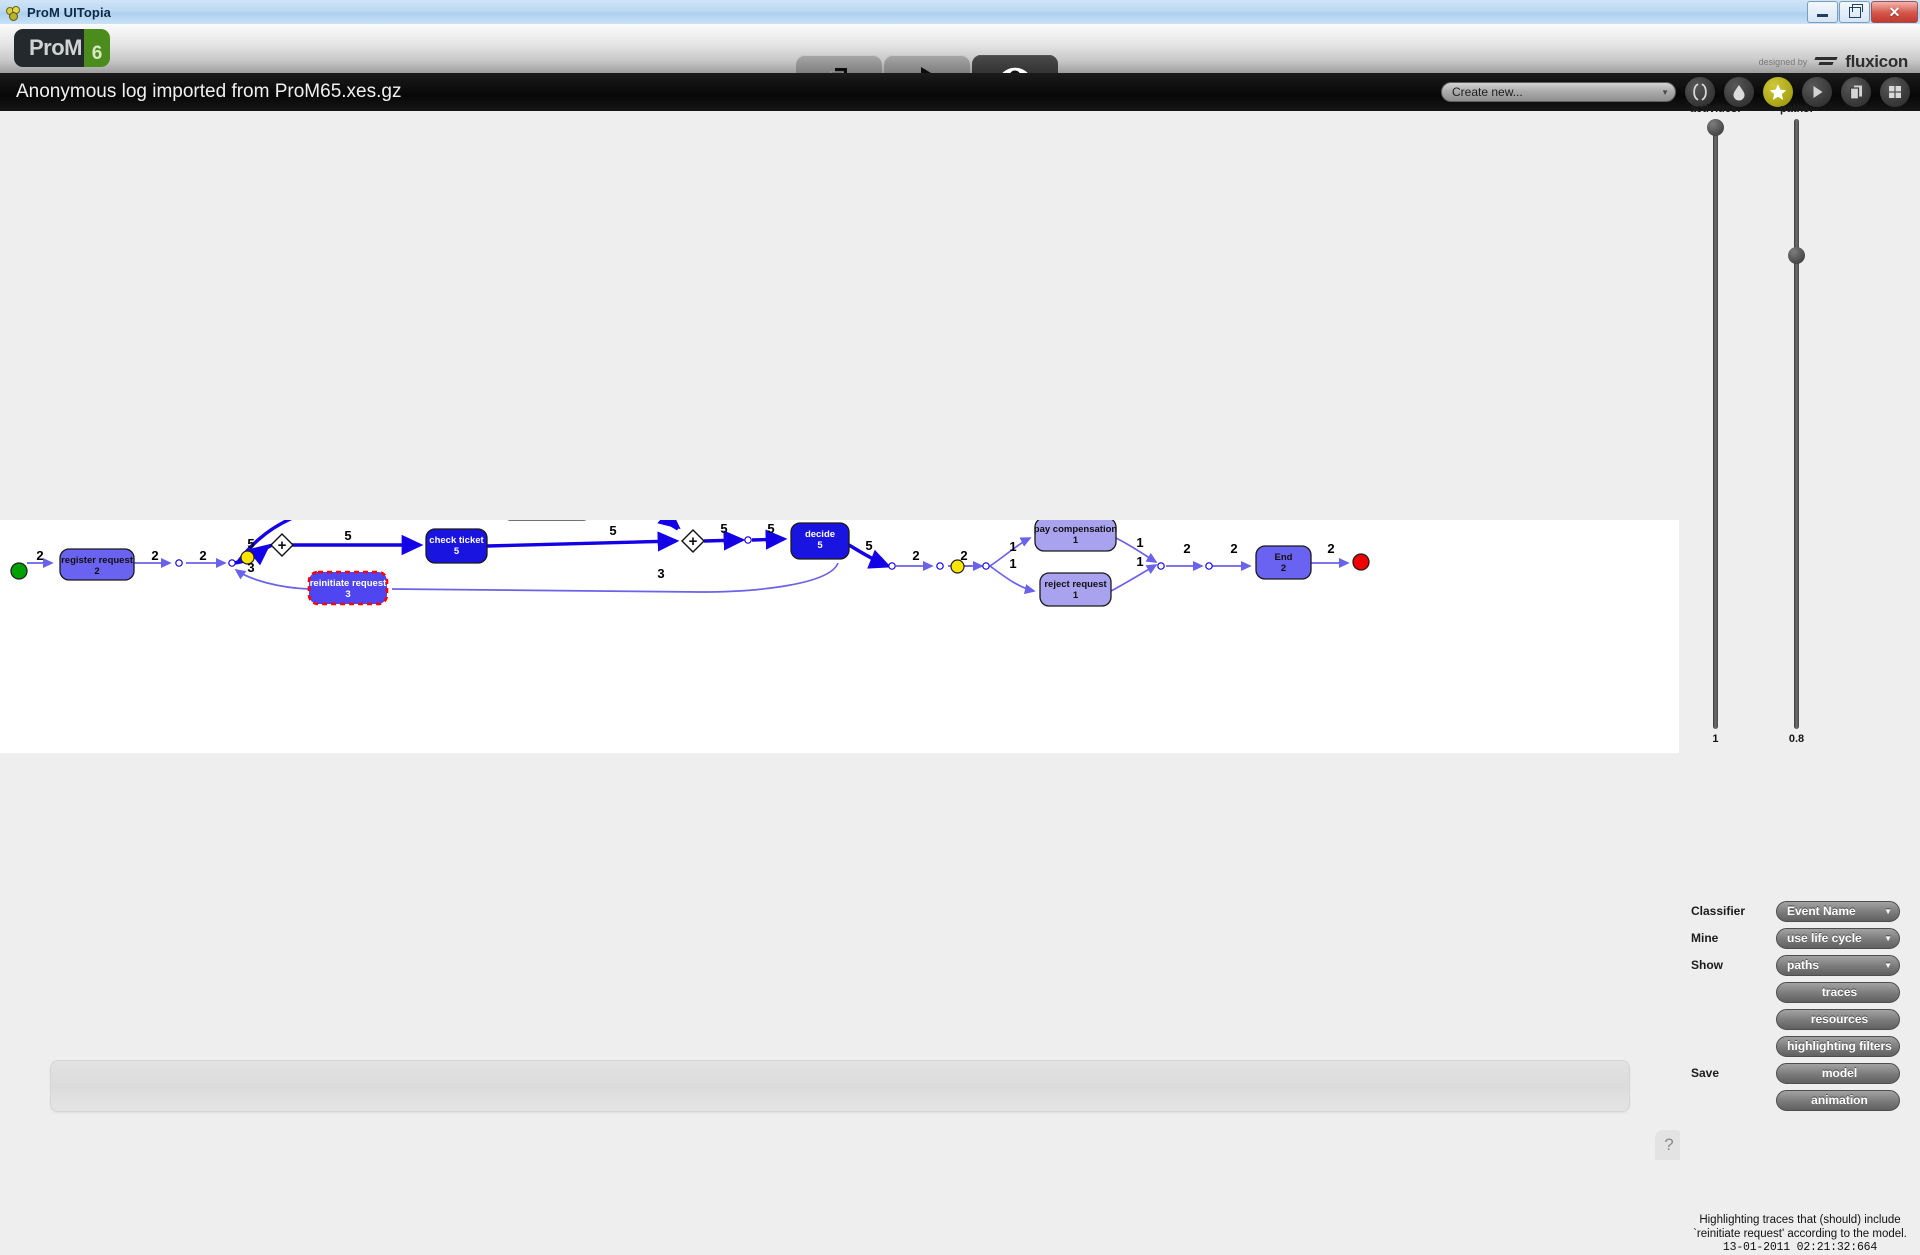  What do you see at coordinates (1669, 1145) in the screenshot?
I see `help-button: ?` at bounding box center [1669, 1145].